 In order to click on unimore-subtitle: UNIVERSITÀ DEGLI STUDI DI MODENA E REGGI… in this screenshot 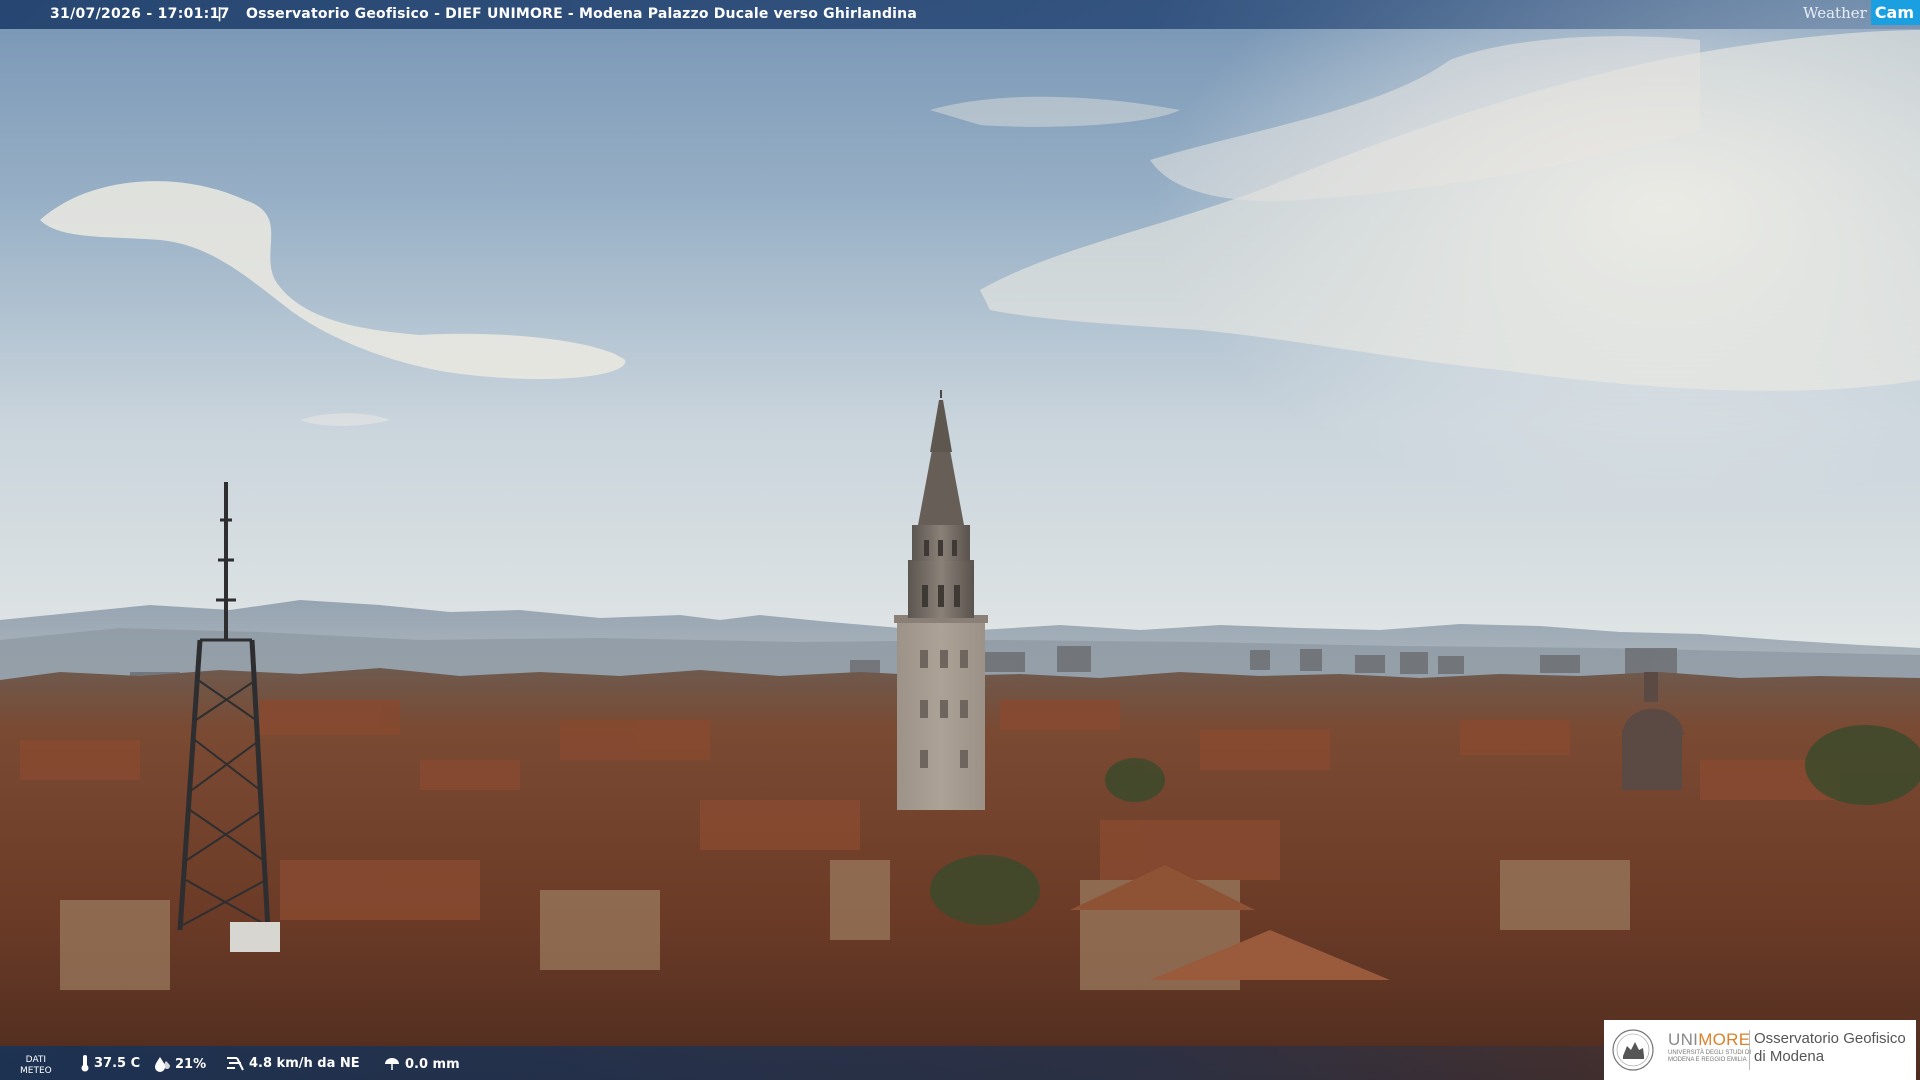, I will do `click(1710, 1056)`.